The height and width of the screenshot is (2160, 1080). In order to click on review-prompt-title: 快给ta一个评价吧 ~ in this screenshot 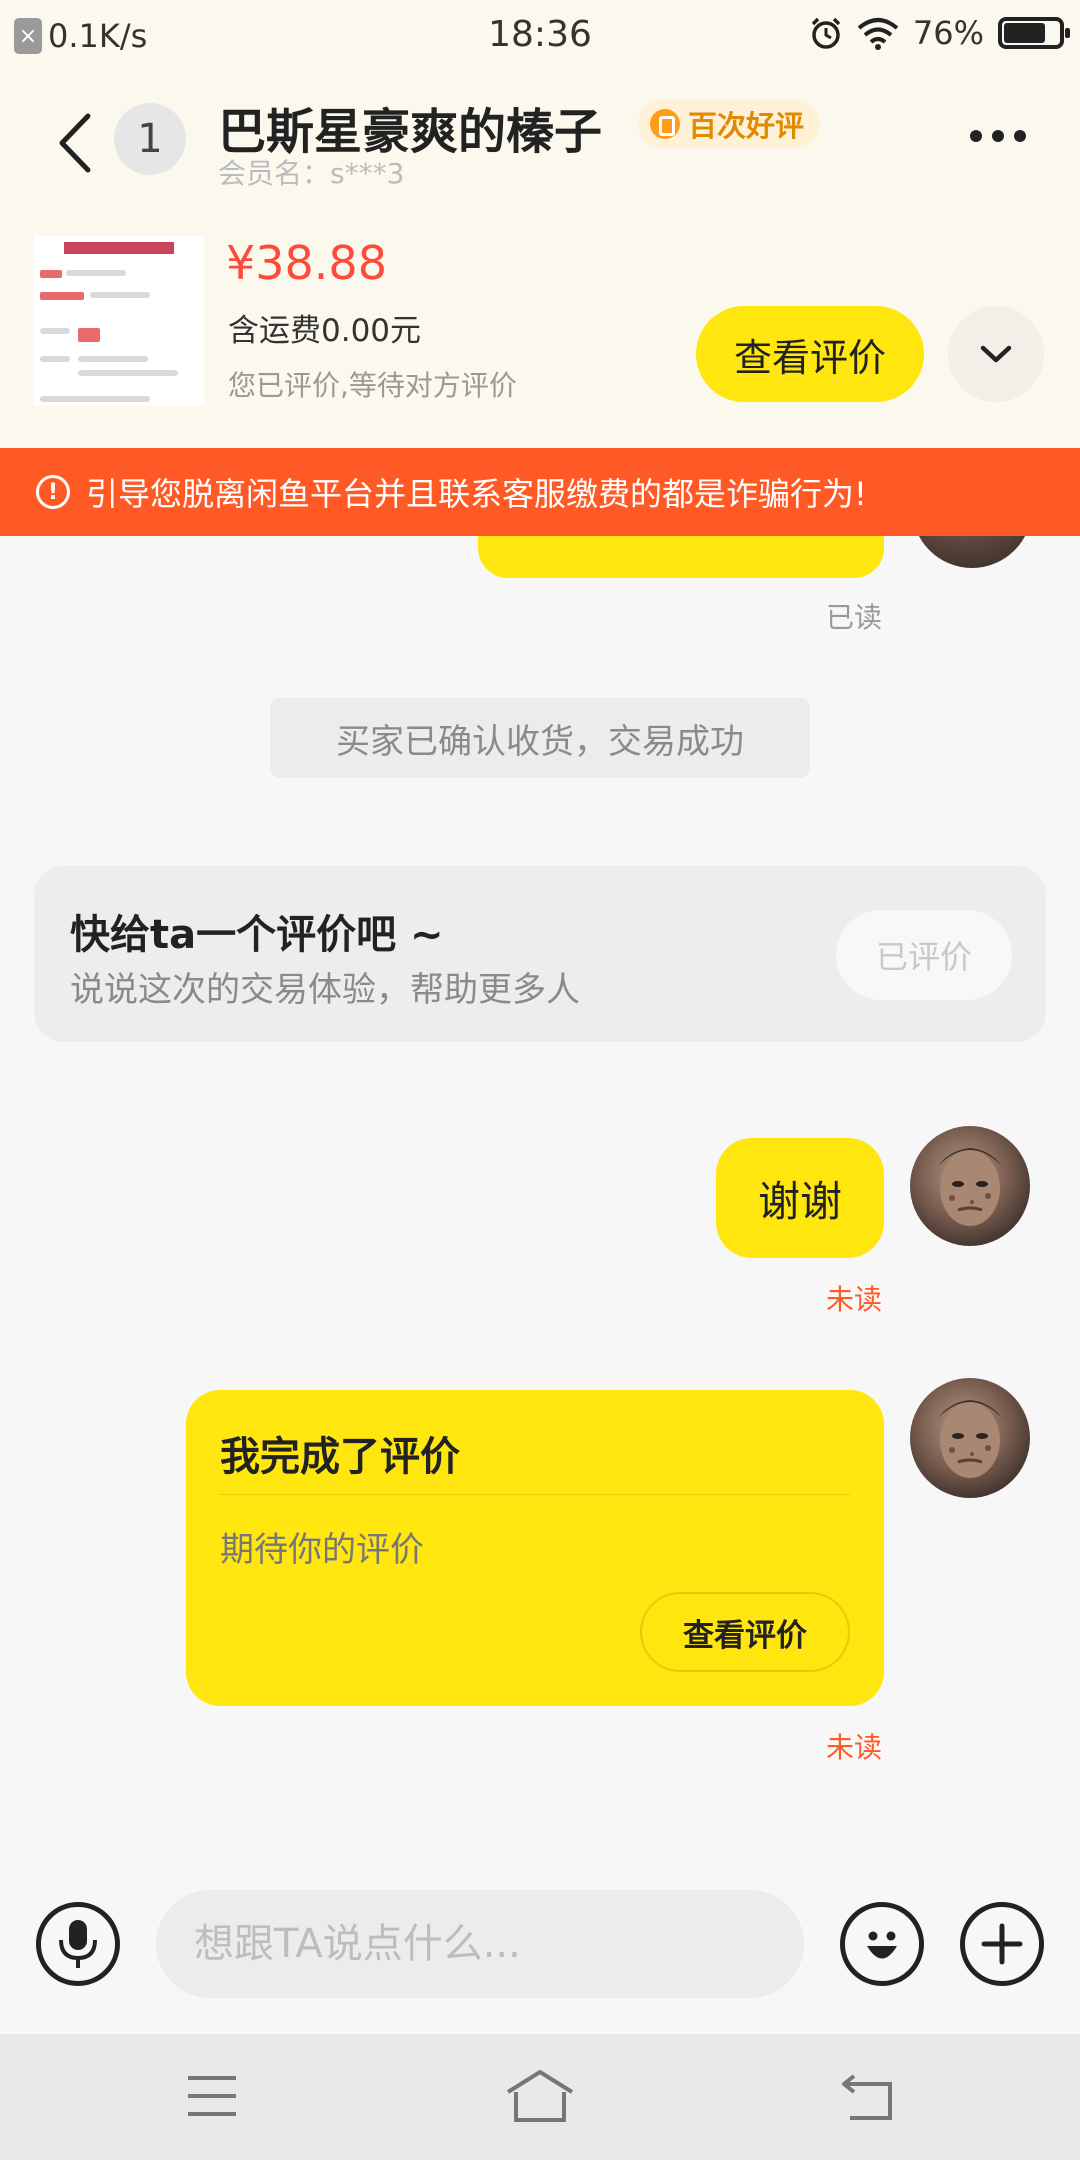, I will do `click(257, 935)`.